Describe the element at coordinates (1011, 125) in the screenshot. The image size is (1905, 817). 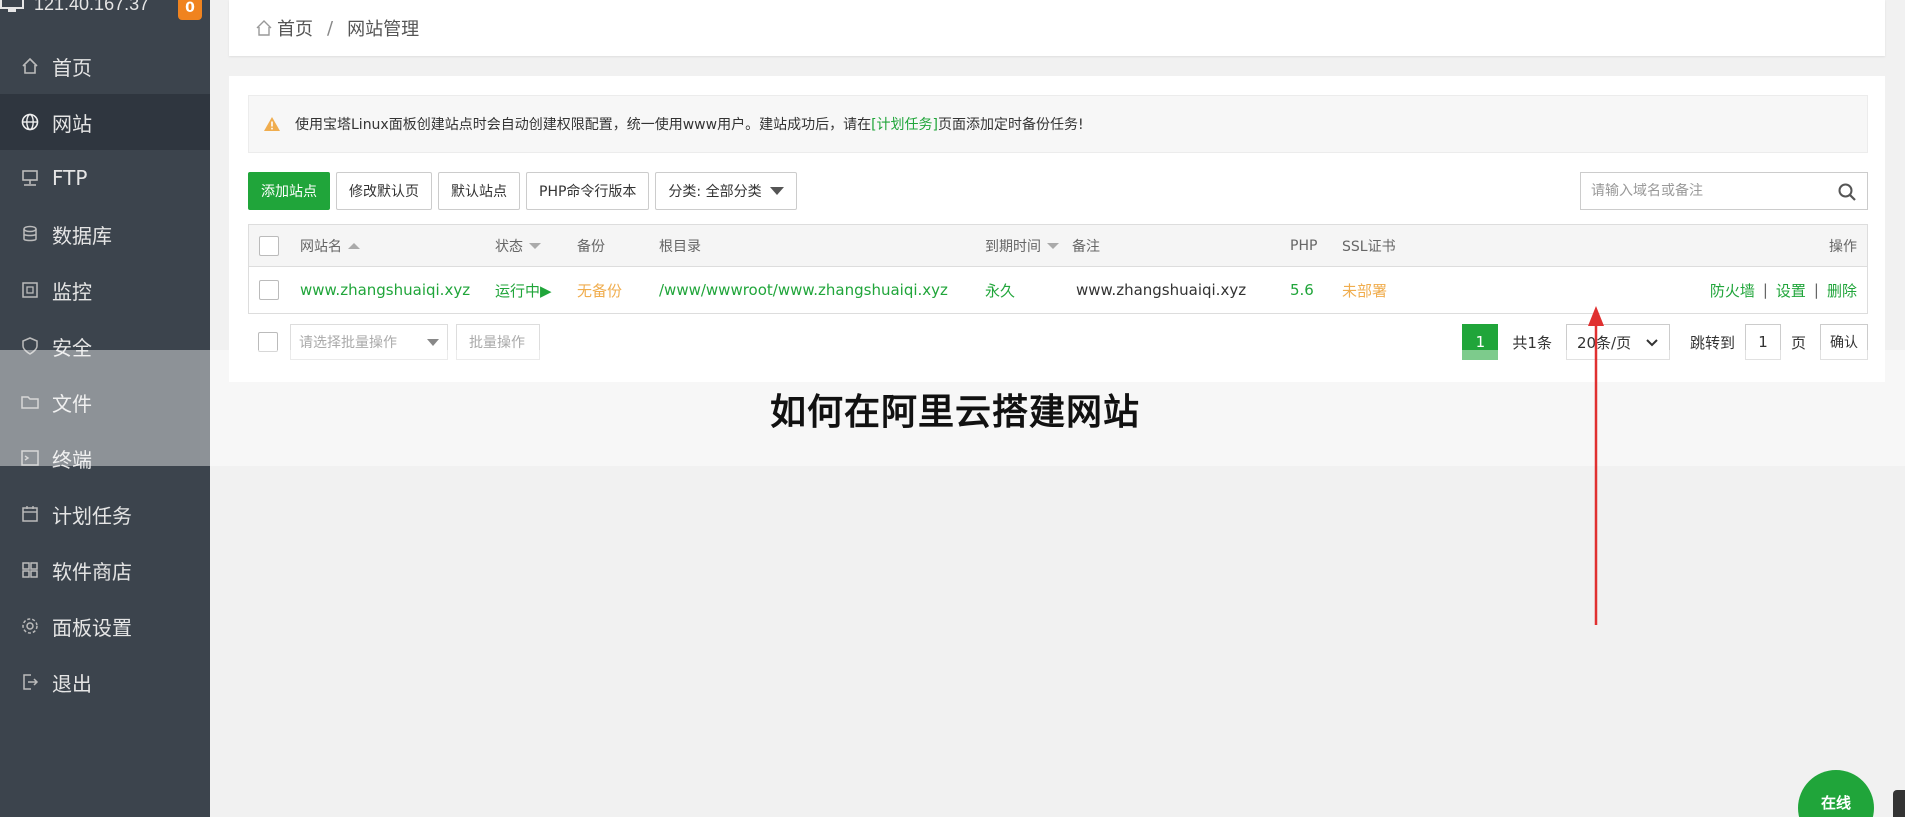
I see `notice-text-tail: 页面添加定时备份任务!` at that location.